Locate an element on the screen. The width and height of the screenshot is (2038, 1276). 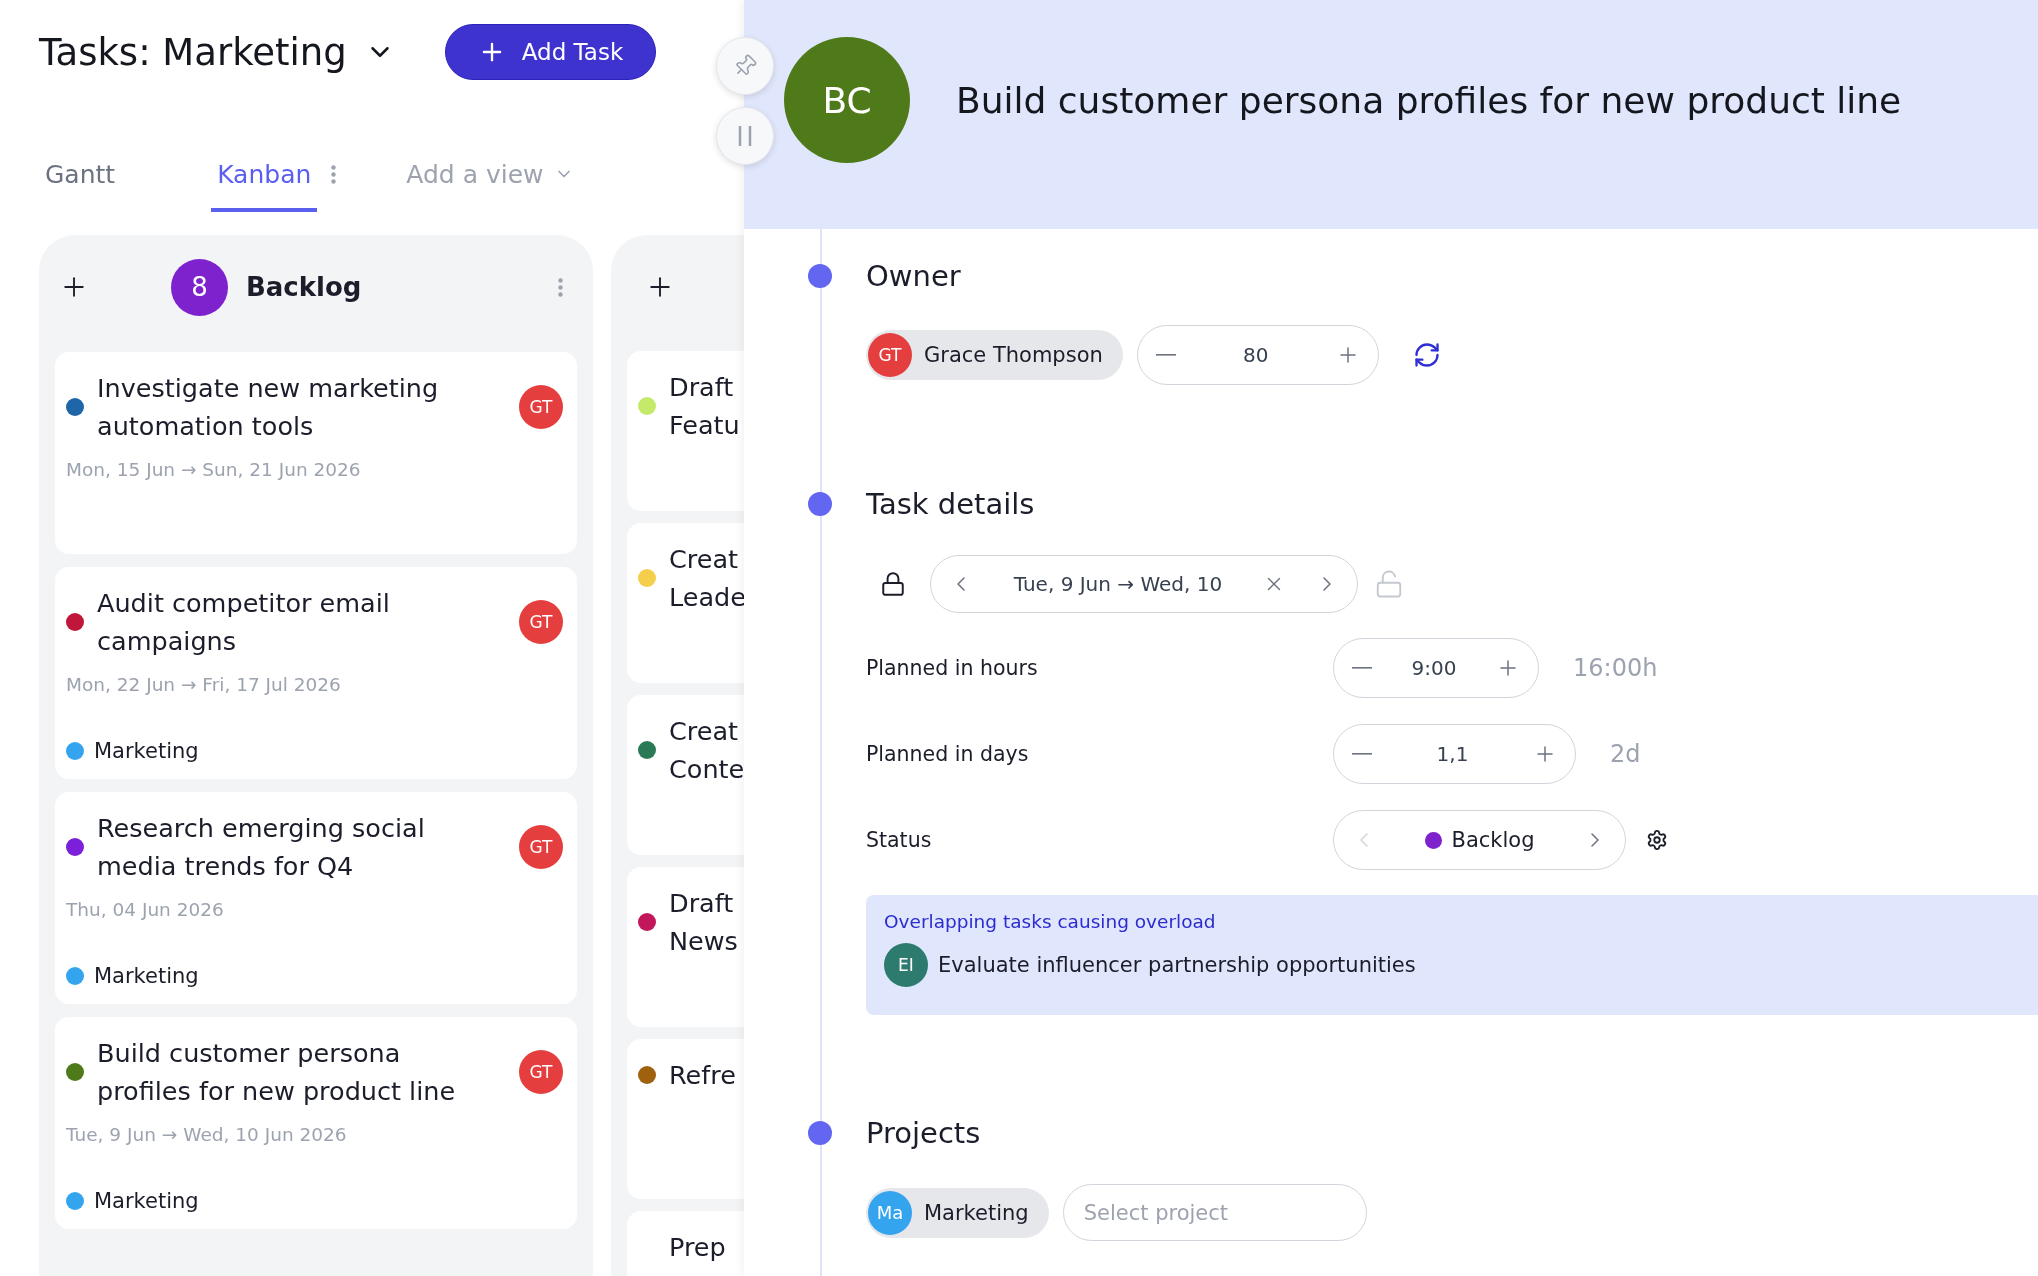
pause-icon is located at coordinates (745, 136).